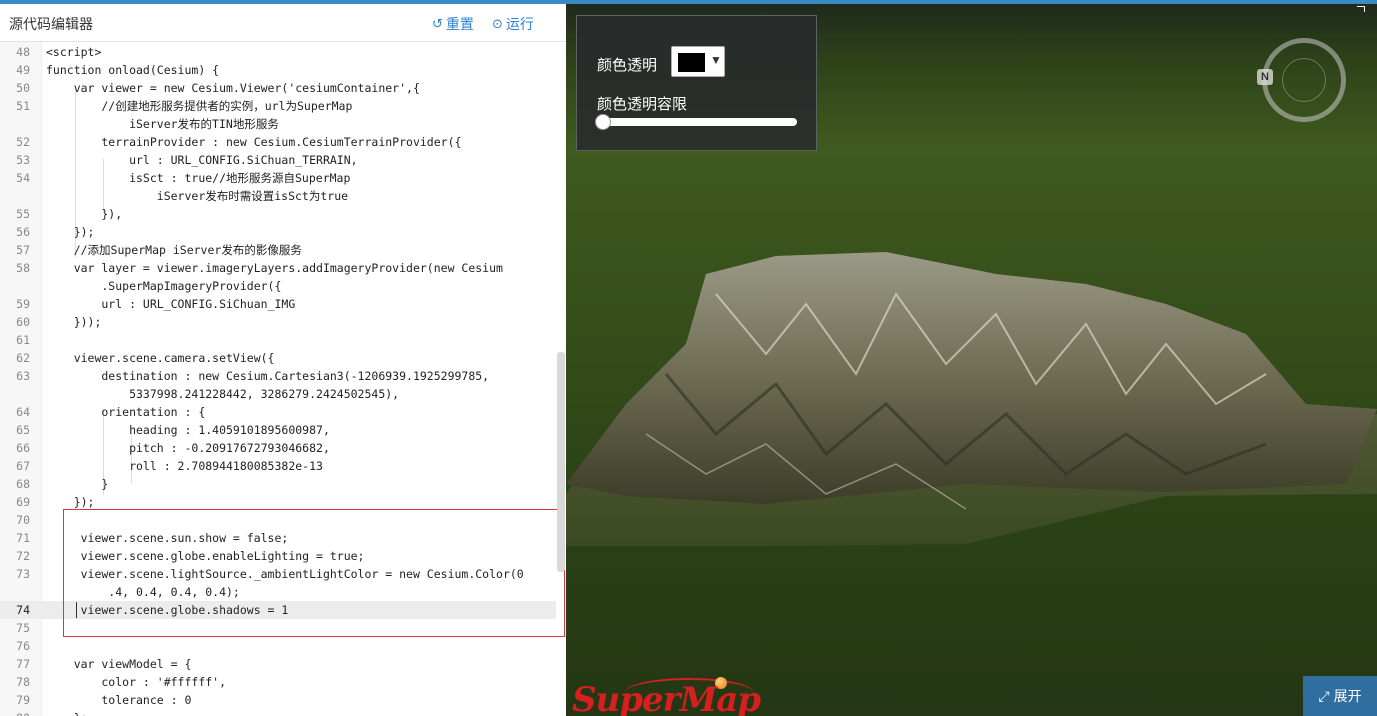  Describe the element at coordinates (23, 448) in the screenshot. I see `line-number: 66` at that location.